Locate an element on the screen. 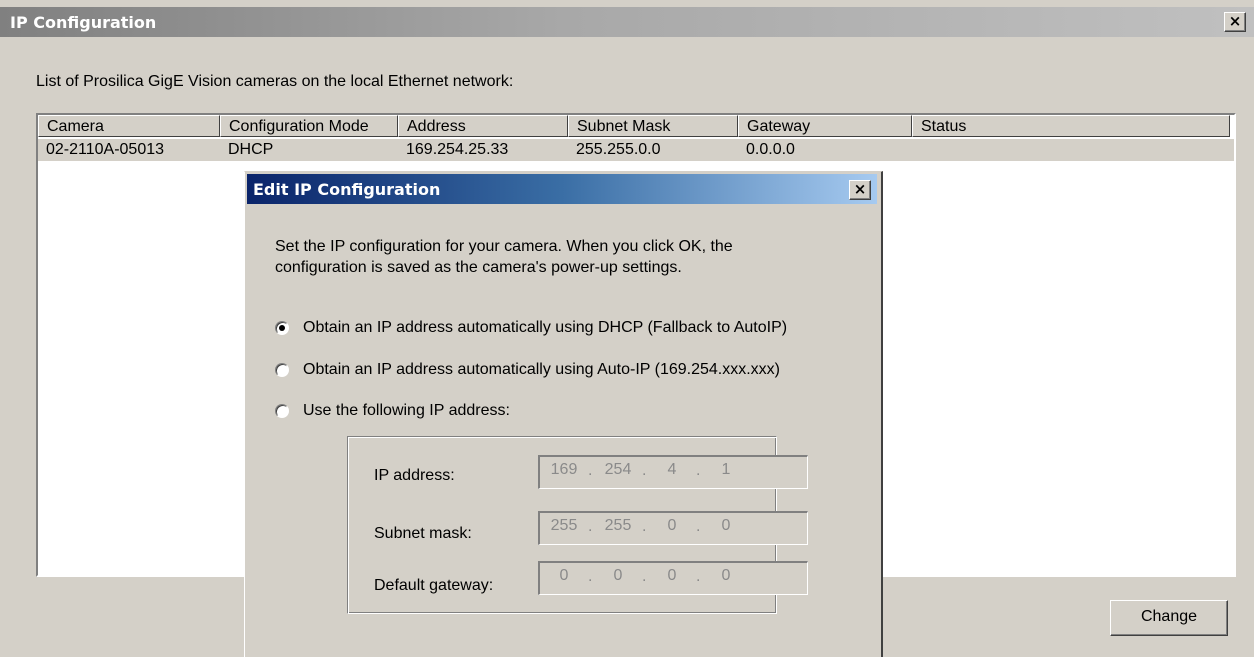 This screenshot has height=657, width=1254. column-header-configuration-mode: Configuration Mode is located at coordinates (309, 126).